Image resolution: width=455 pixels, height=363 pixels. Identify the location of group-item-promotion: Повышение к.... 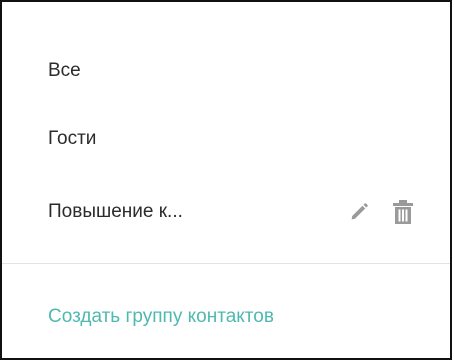
(226, 212).